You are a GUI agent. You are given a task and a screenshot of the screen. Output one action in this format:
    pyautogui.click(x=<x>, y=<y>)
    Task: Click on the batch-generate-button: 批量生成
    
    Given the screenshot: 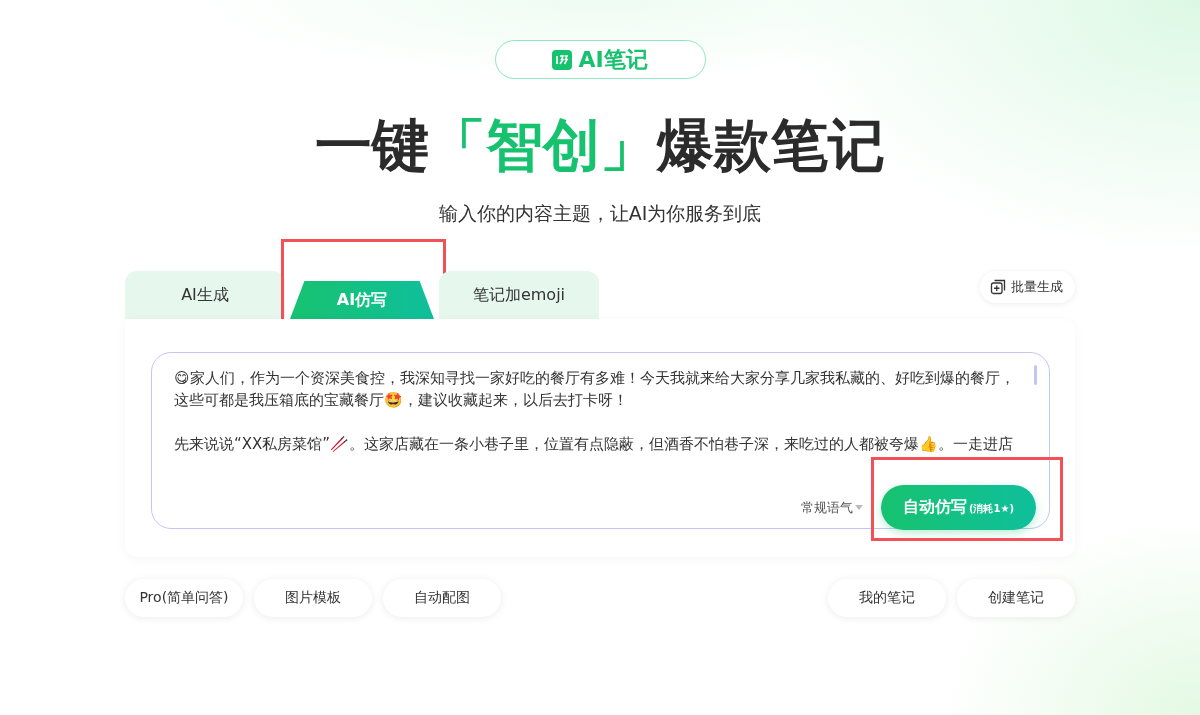 What is the action you would take?
    pyautogui.click(x=1027, y=287)
    